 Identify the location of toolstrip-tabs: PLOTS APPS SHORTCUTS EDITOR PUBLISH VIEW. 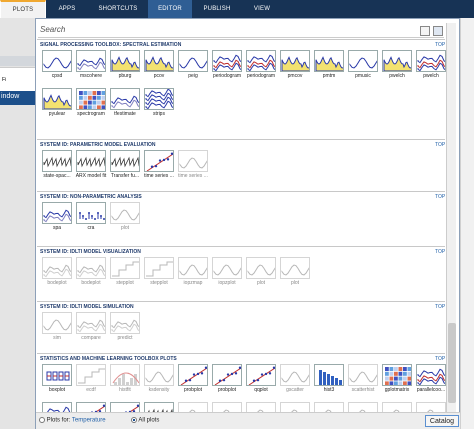
(237, 9).